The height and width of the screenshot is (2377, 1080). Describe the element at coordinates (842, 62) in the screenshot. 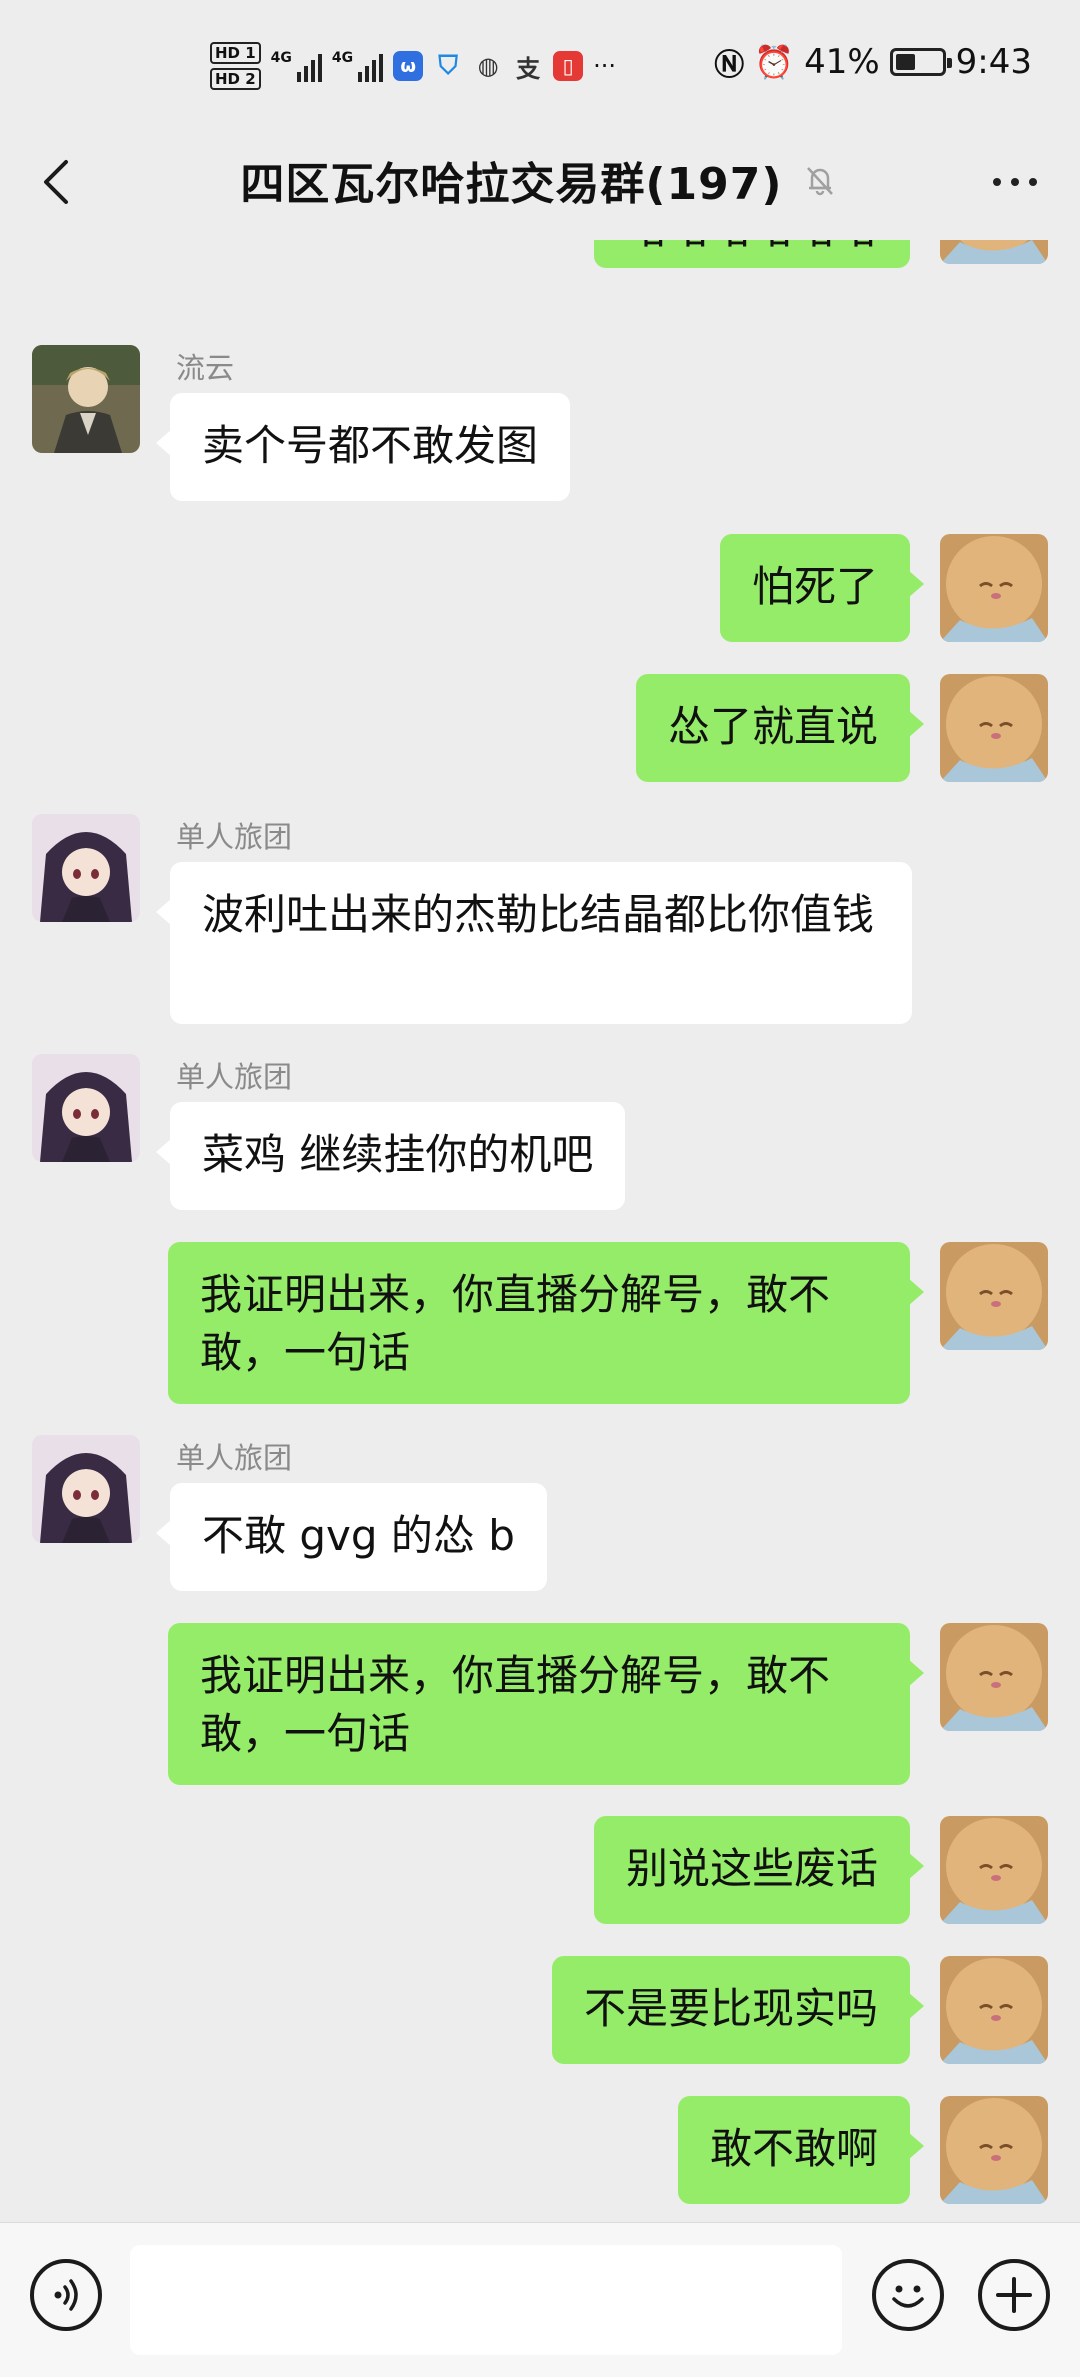

I see `battery-percent: 41%` at that location.